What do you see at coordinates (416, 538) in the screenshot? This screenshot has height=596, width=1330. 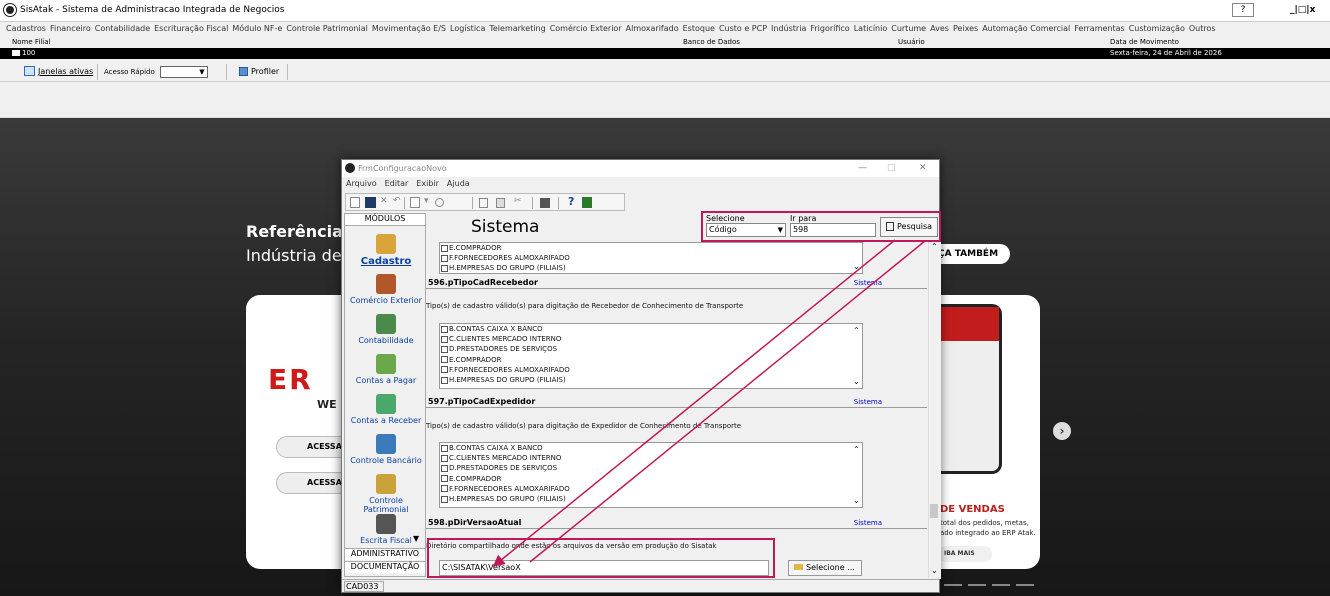 I see `modules-scroll-down: ▼` at bounding box center [416, 538].